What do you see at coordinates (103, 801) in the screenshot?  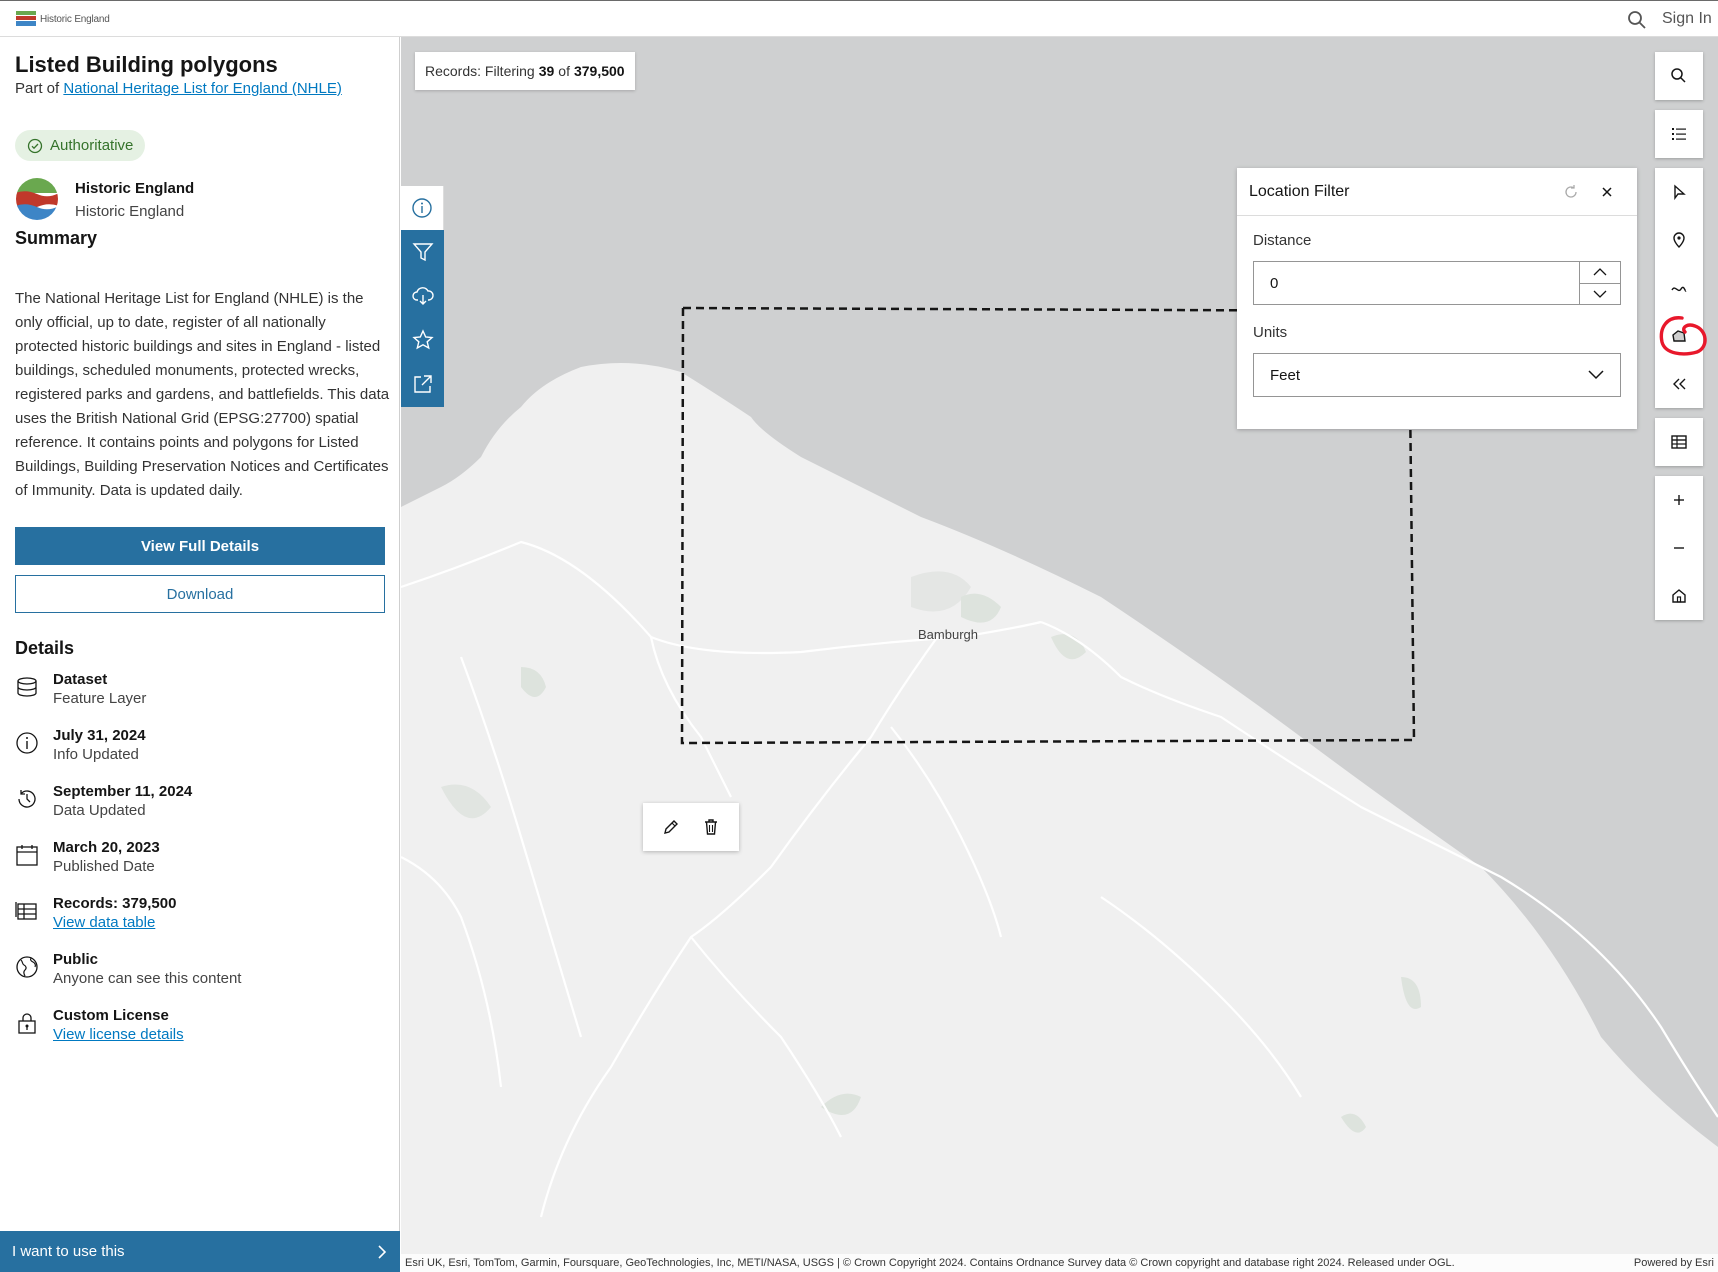 I see `detail-data-updated: September 11, 2024 Data Updated` at bounding box center [103, 801].